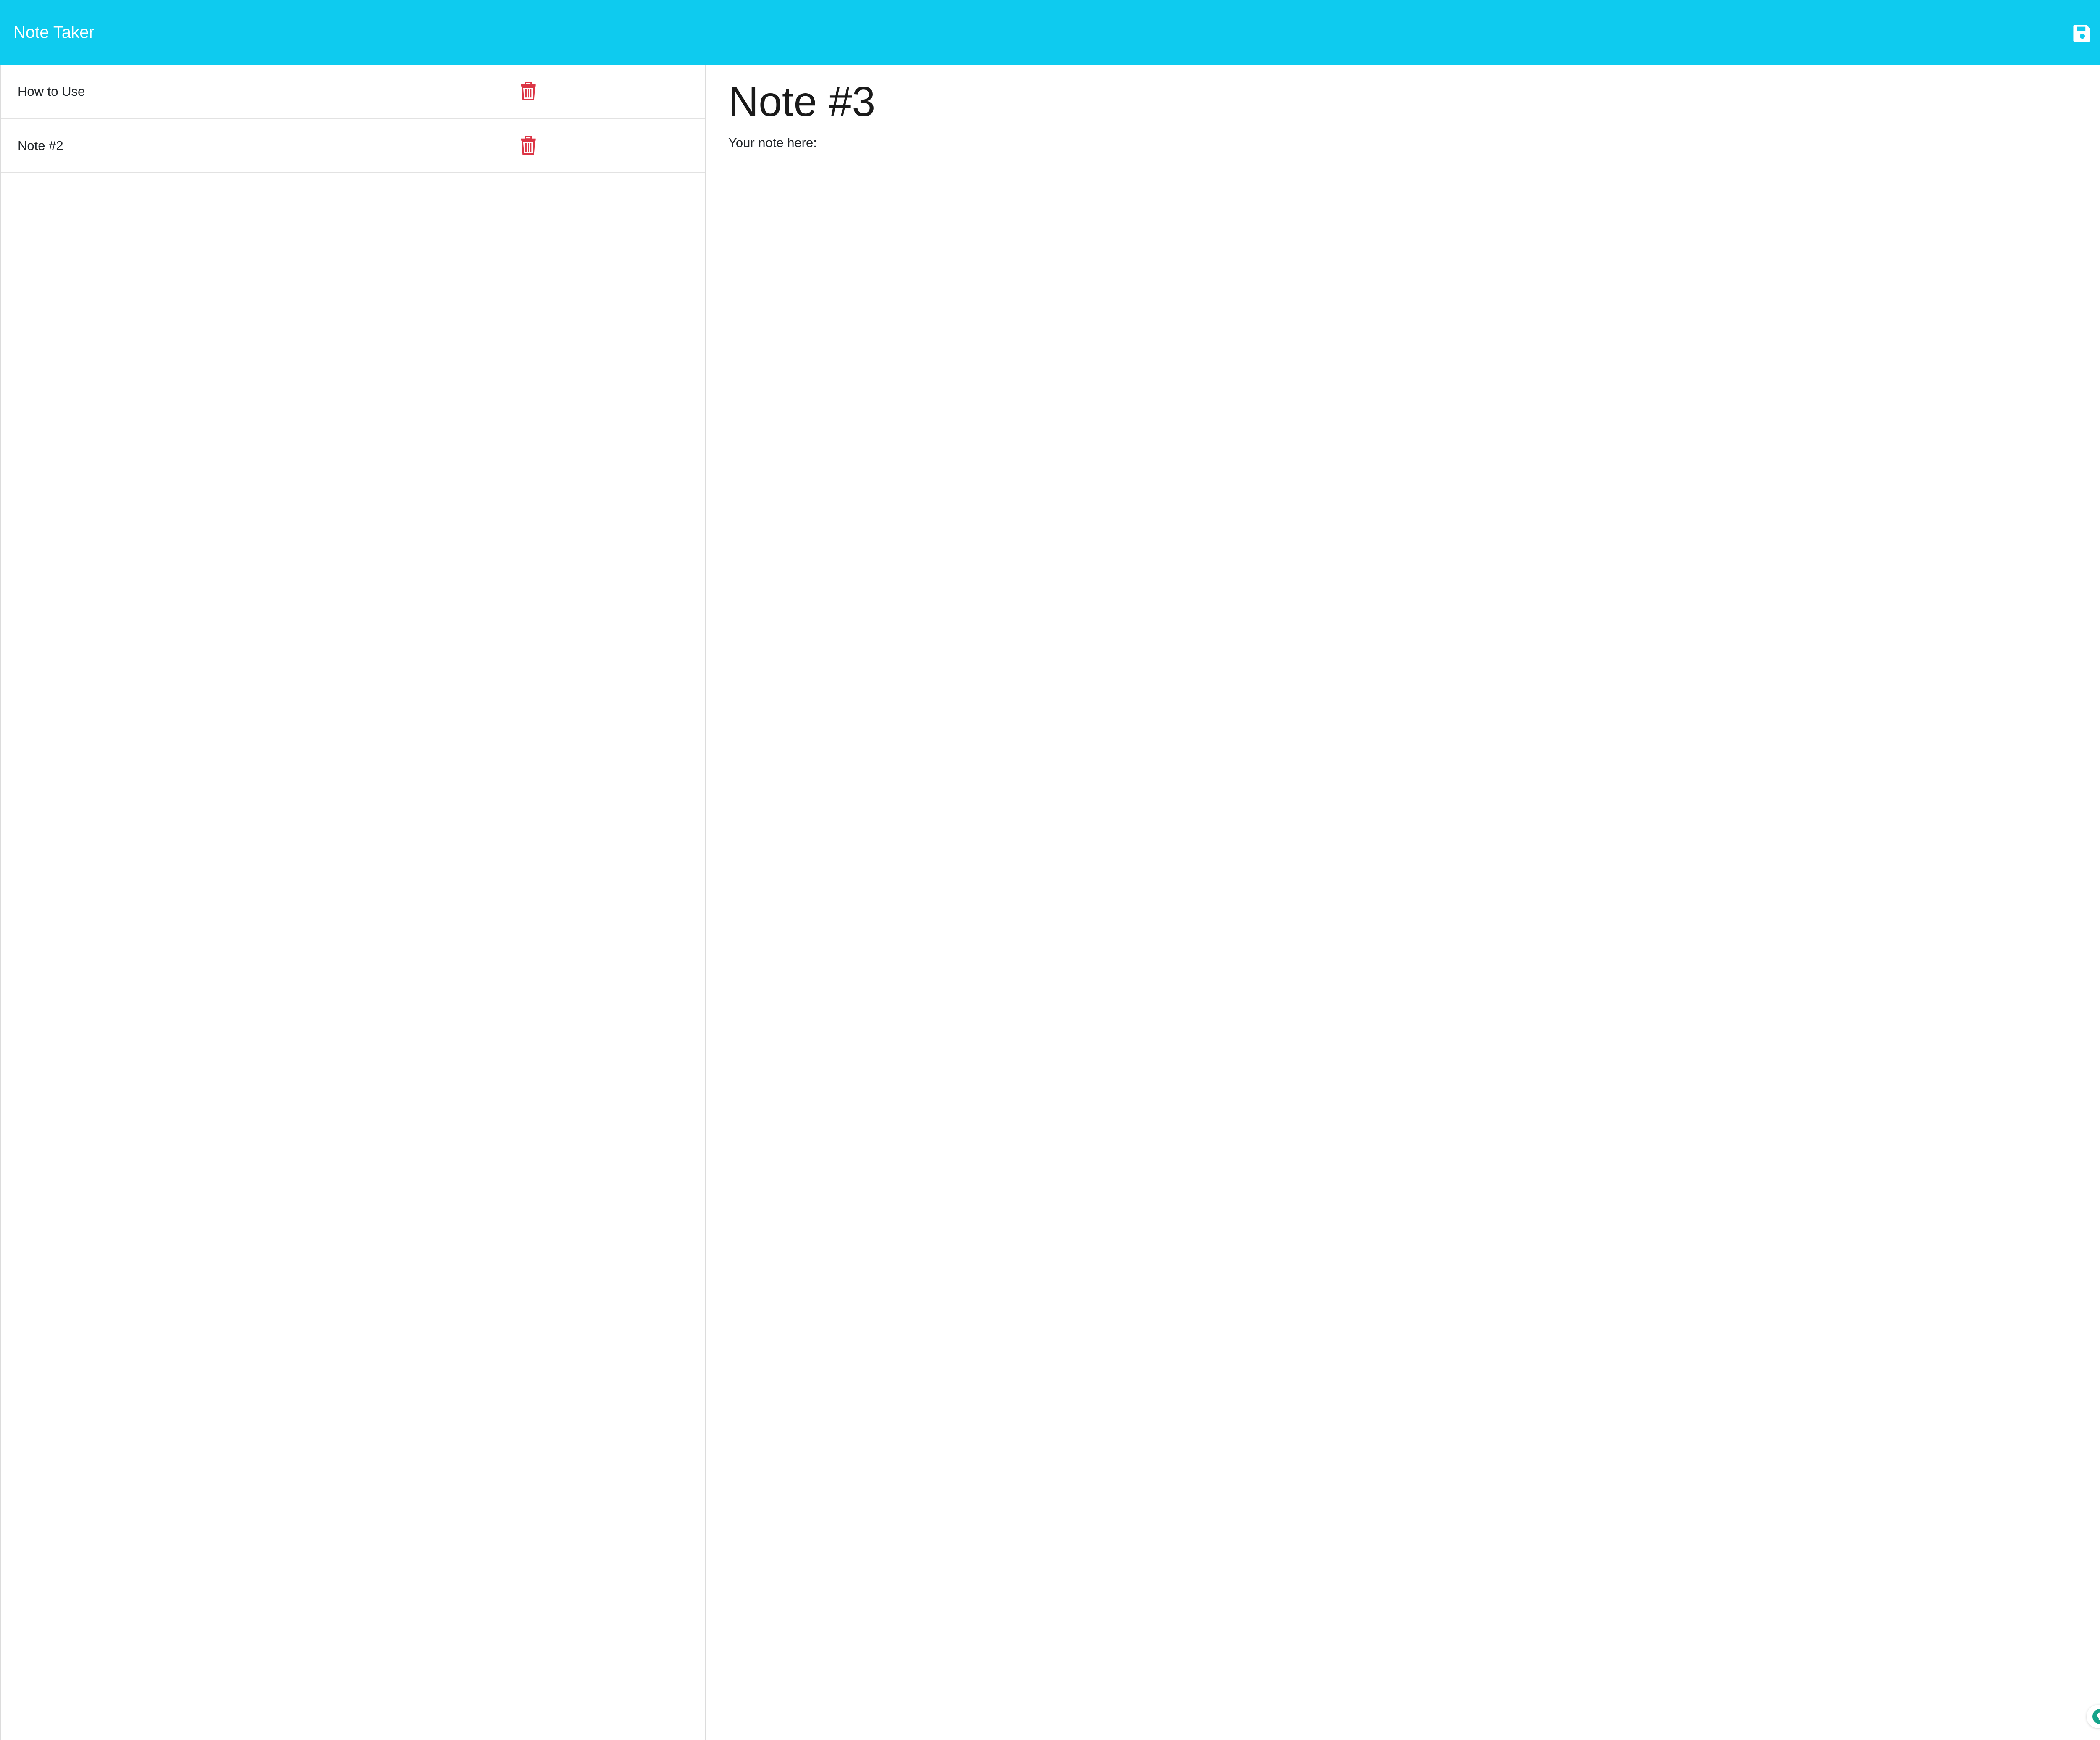 The width and height of the screenshot is (2100, 1740). Describe the element at coordinates (1050, 32) in the screenshot. I see `navbar: Note Taker` at that location.